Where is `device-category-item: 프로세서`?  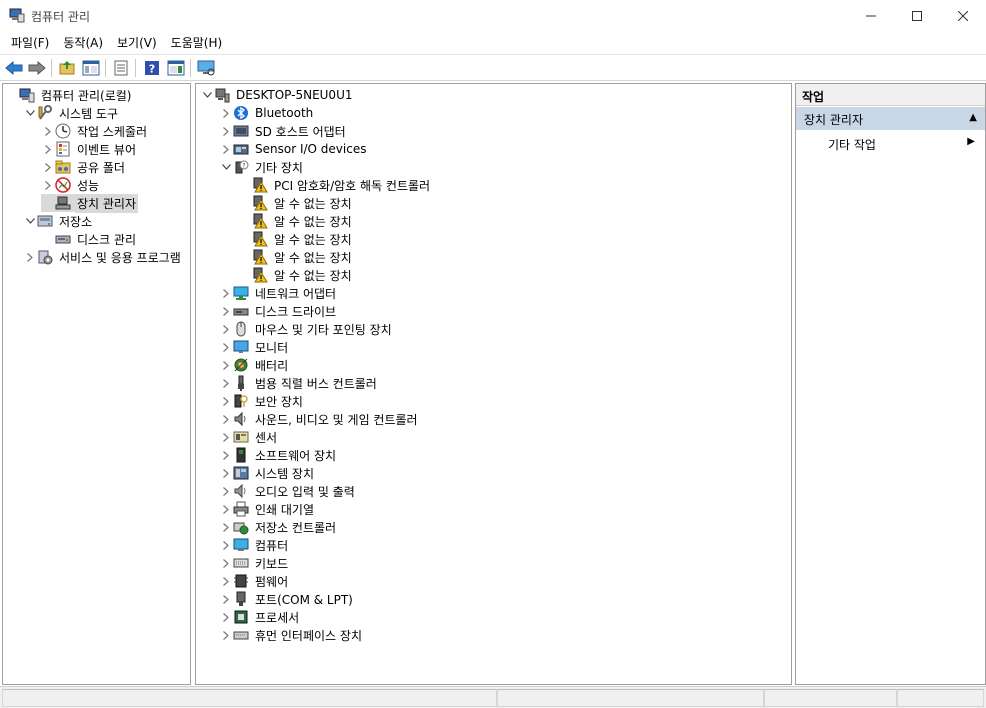 device-category-item: 프로세서 is located at coordinates (260, 617).